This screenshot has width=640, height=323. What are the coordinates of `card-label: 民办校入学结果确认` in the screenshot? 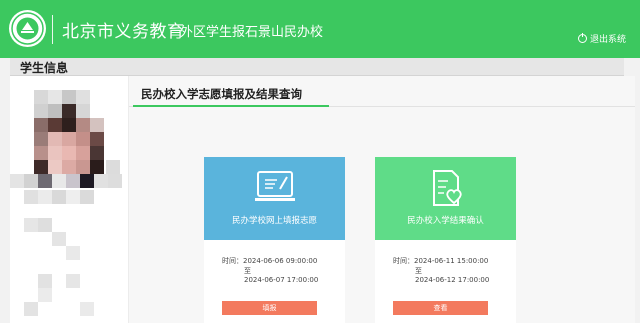 It's located at (445, 221).